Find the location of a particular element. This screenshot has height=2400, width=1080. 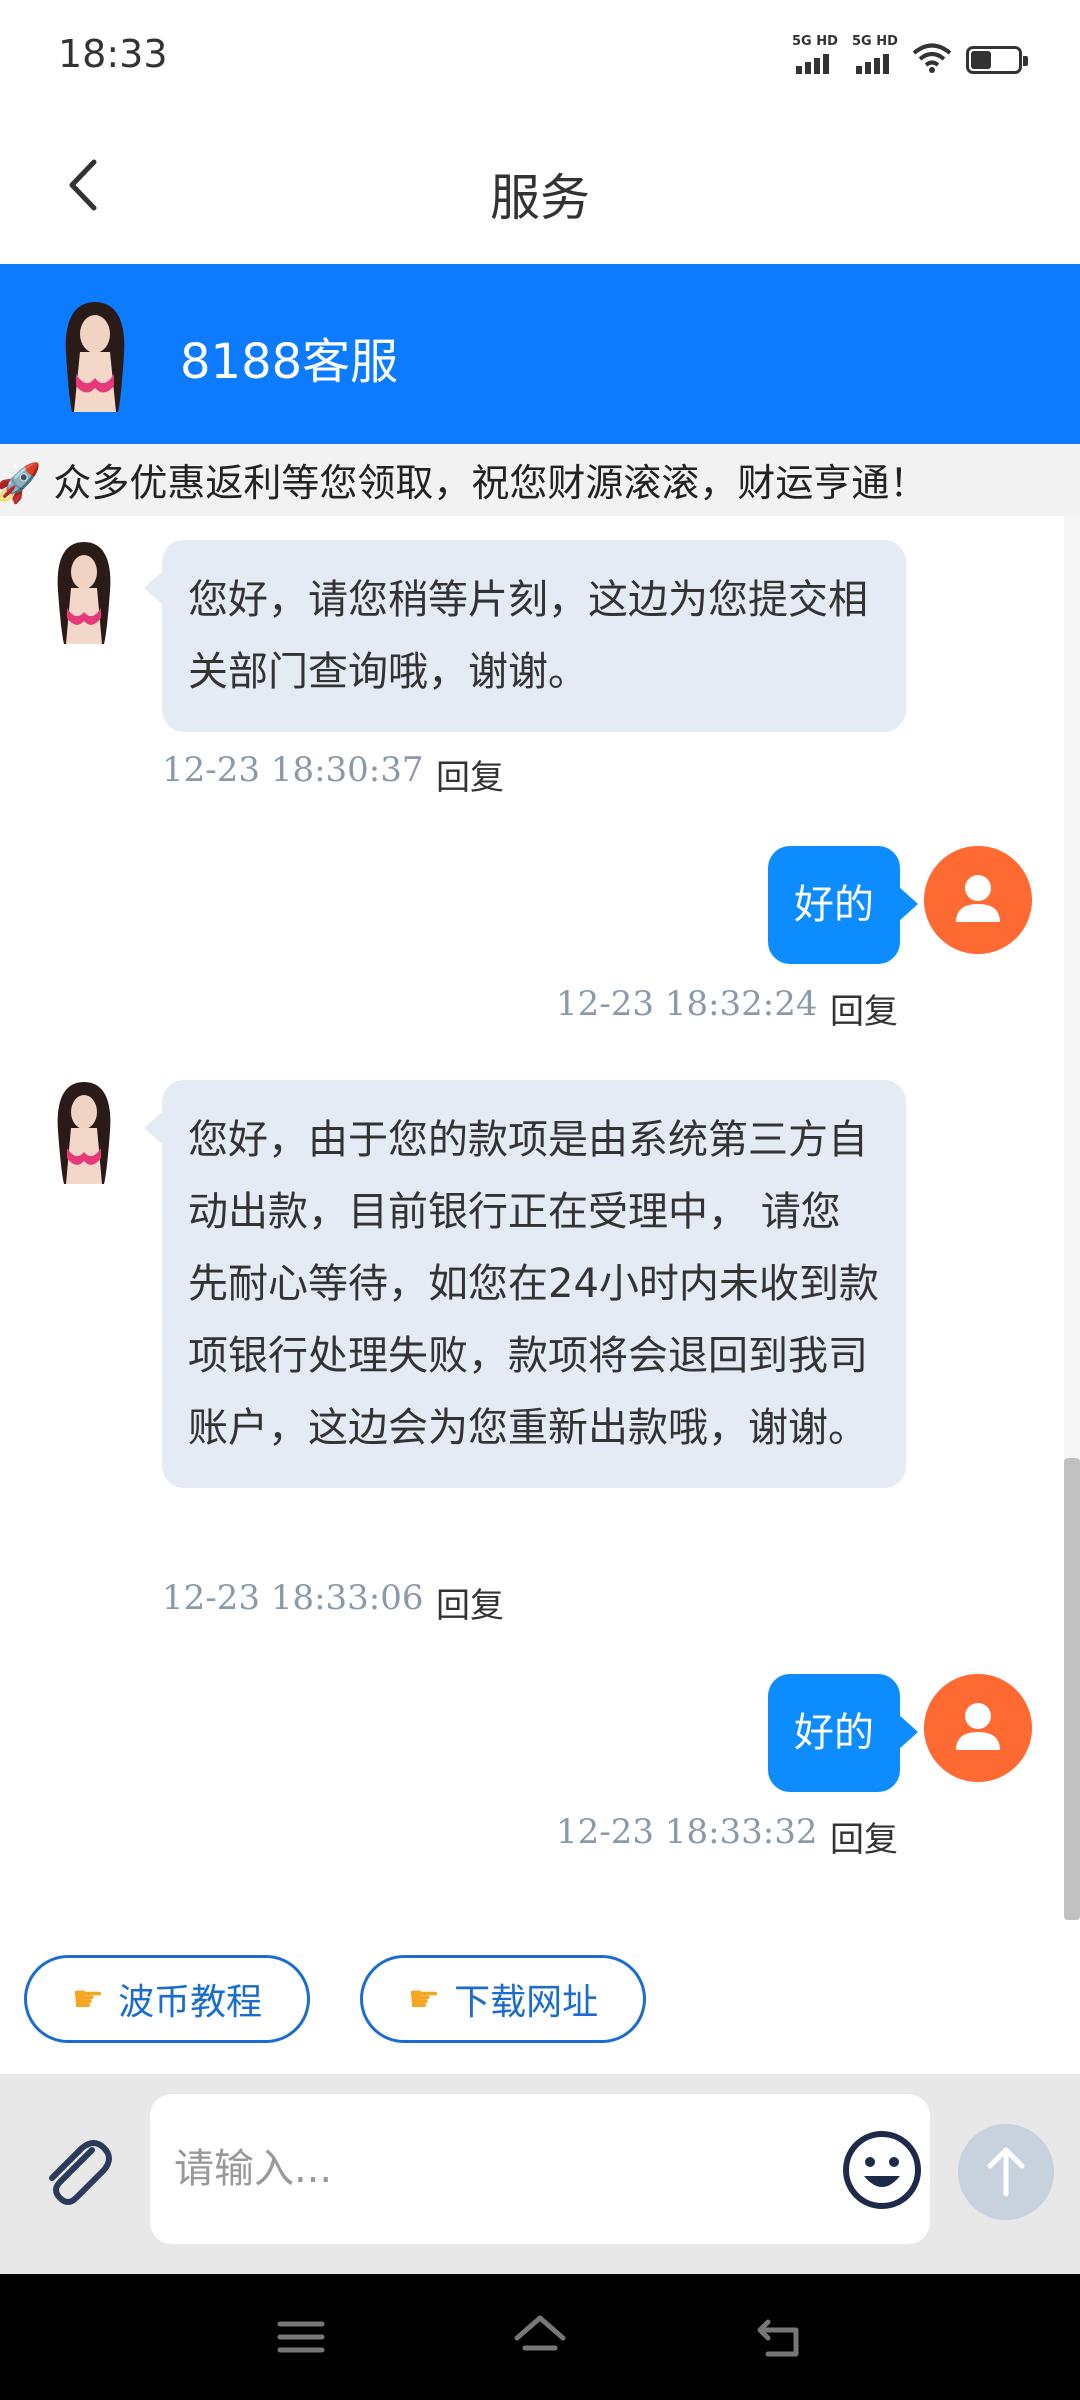

status-bar: 18:33 5G HD 5G HD is located at coordinates (540, 55).